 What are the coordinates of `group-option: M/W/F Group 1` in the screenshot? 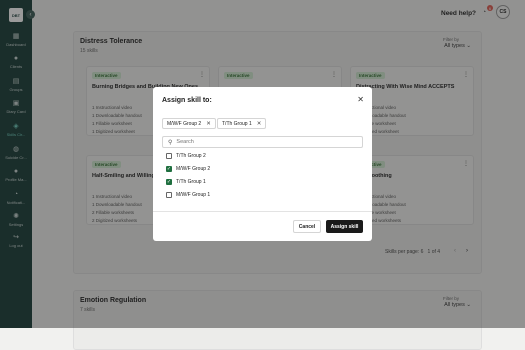 It's located at (188, 195).